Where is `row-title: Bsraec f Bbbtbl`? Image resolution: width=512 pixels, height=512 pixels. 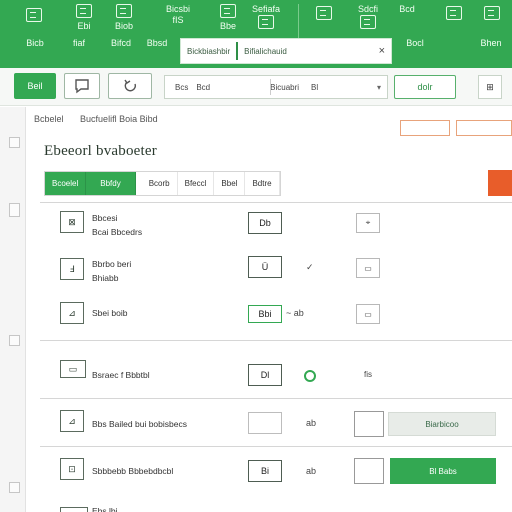 row-title: Bsraec f Bbbtbl is located at coordinates (121, 375).